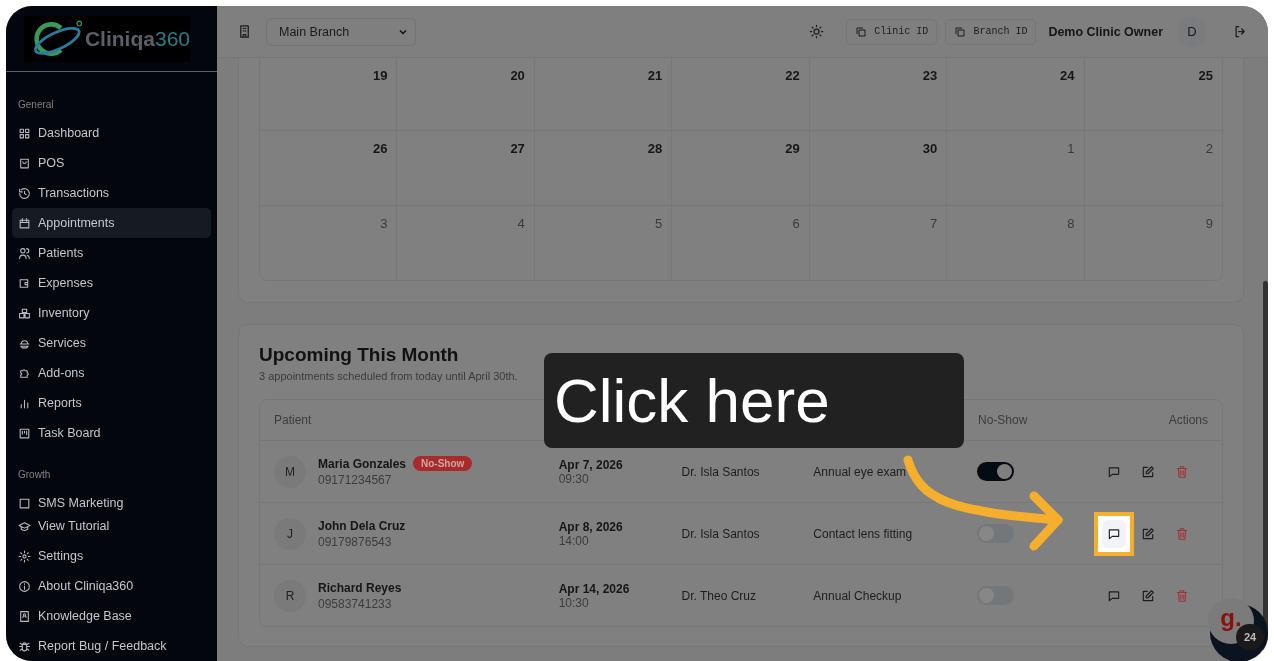 The height and width of the screenshot is (661, 1274). I want to click on patient-name: Richard Reyes, so click(360, 587).